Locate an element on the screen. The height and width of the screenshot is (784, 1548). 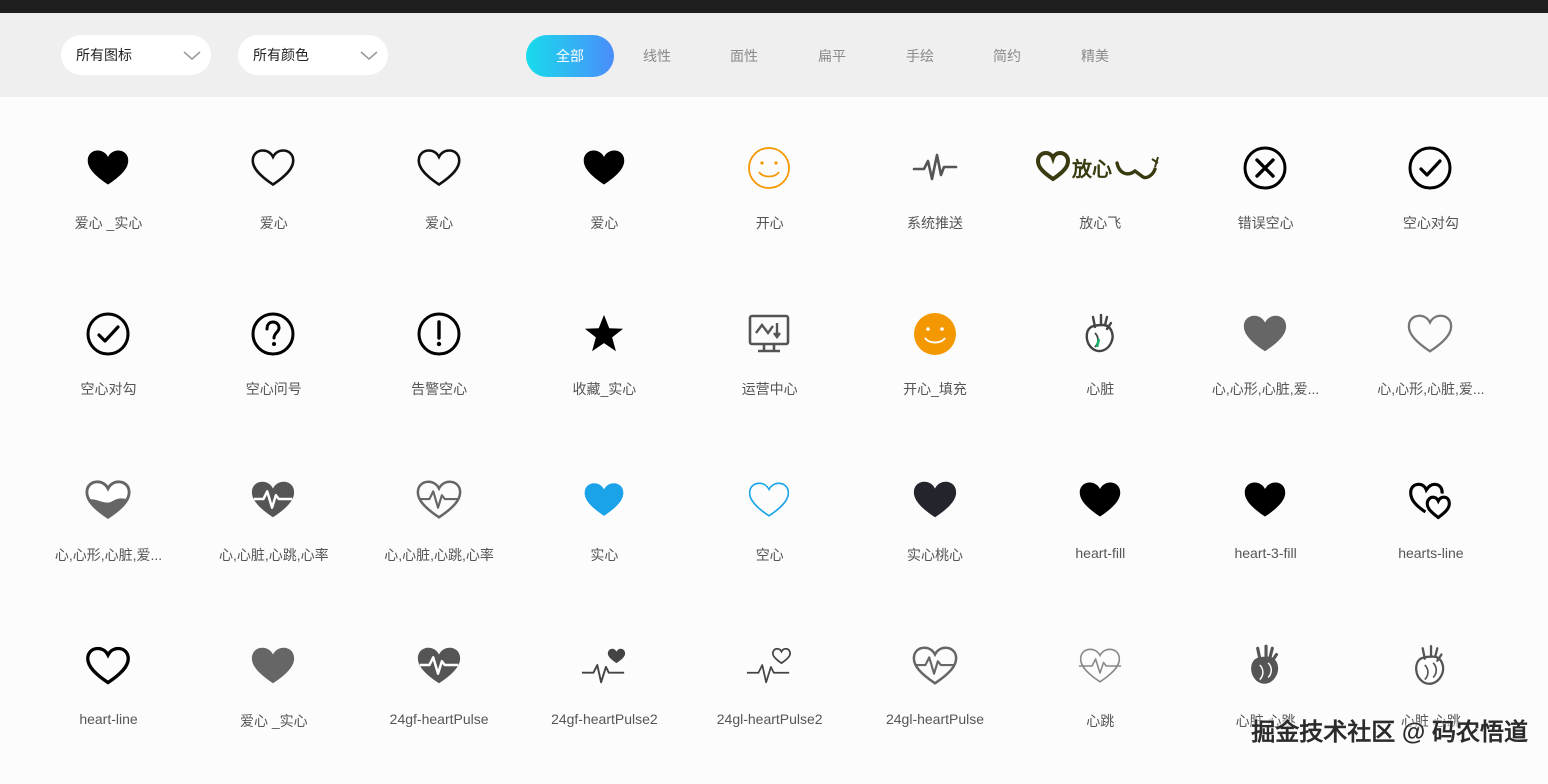
icon-card: 收藏_实心 is located at coordinates (604, 369).